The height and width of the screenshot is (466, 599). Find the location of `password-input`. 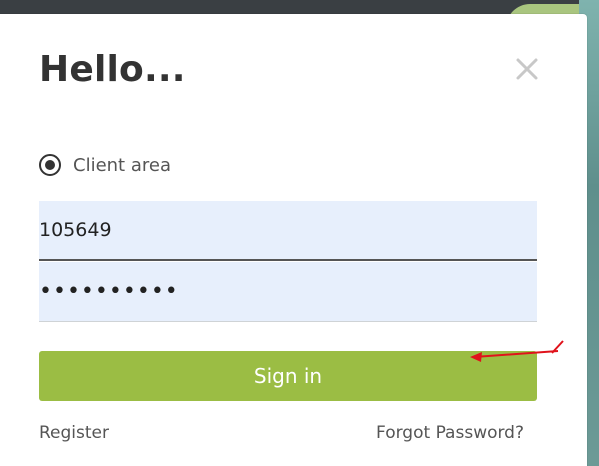

password-input is located at coordinates (288, 292).